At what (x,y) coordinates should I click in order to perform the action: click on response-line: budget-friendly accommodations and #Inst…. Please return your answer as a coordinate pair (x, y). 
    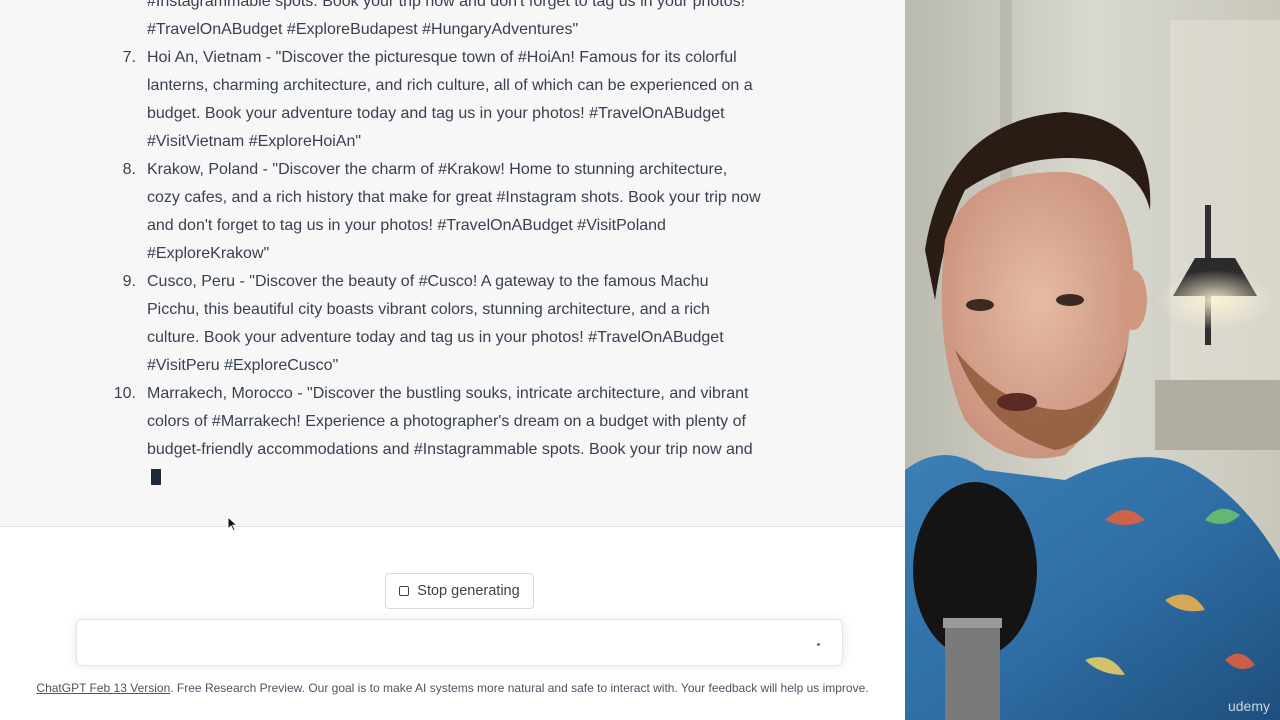
    Looking at the image, I should click on (450, 449).